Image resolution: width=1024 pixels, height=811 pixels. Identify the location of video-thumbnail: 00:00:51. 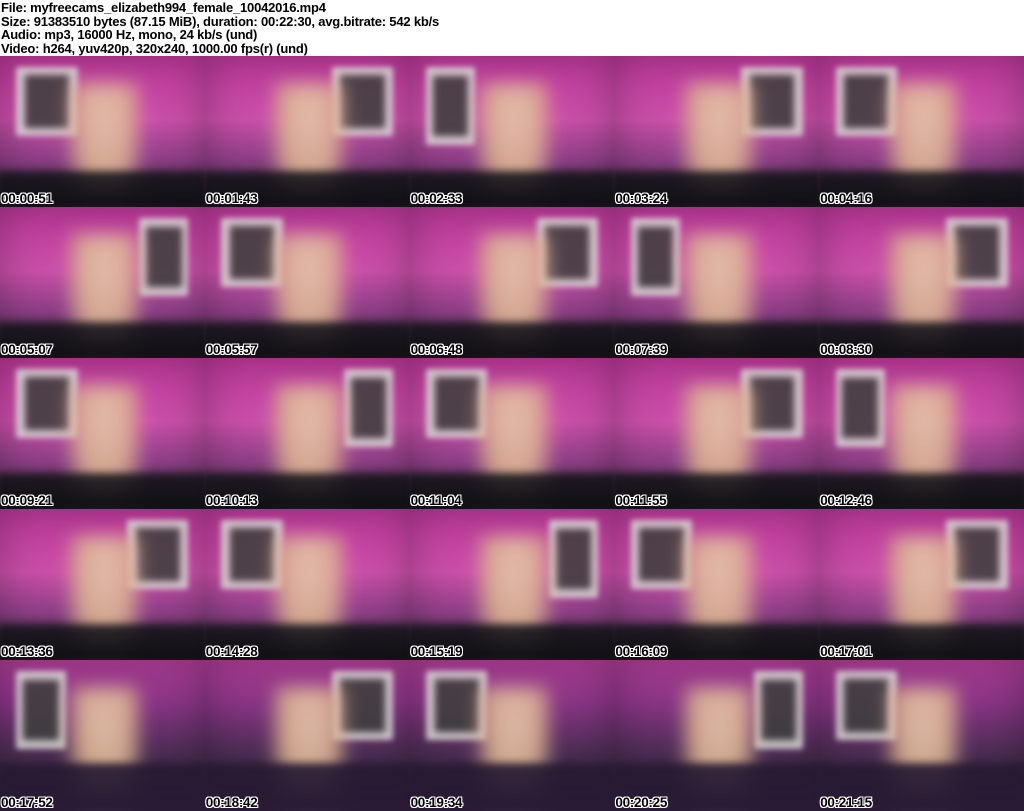
(102, 131).